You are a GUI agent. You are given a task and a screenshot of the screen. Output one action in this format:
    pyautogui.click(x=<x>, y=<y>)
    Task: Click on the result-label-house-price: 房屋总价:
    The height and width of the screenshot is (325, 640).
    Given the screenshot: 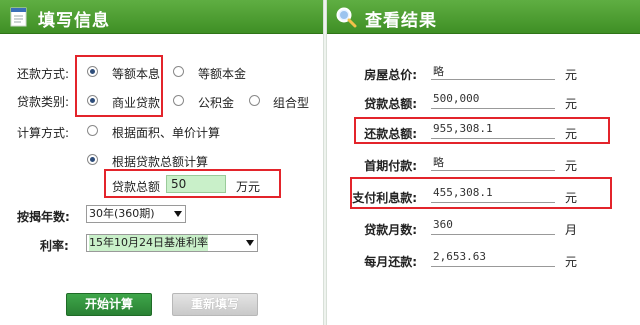 What is the action you would take?
    pyautogui.click(x=390, y=75)
    